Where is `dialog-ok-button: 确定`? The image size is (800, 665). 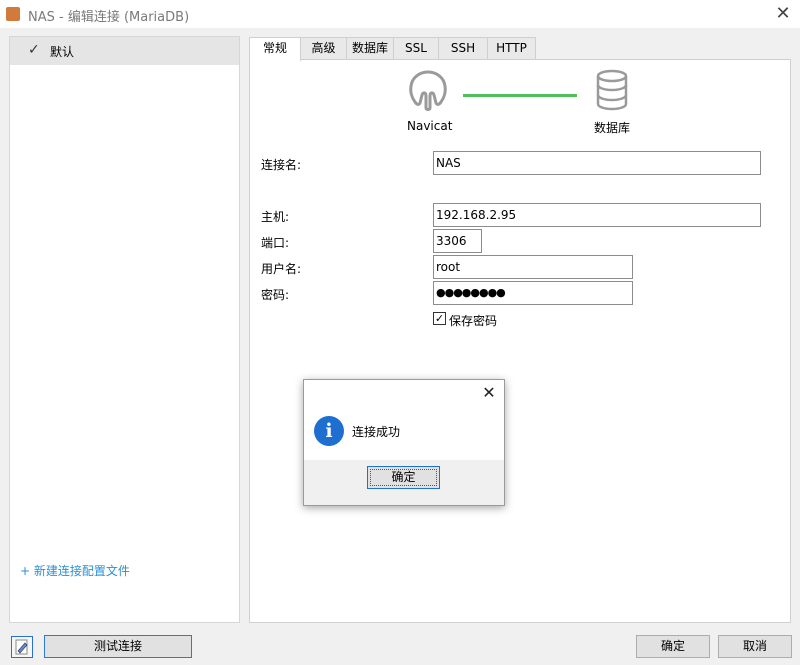 dialog-ok-button: 确定 is located at coordinates (403, 477).